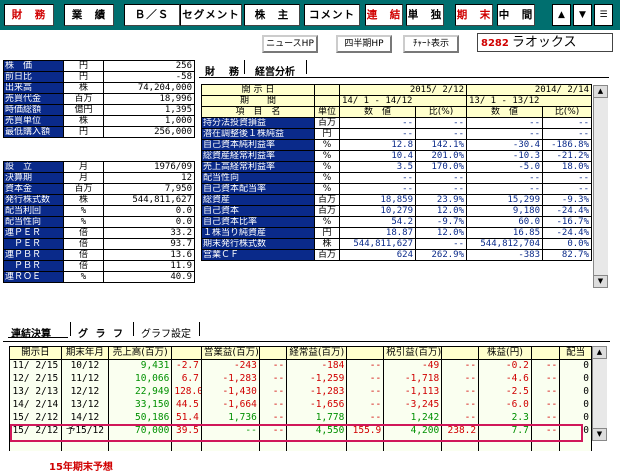 The image size is (620, 473). I want to click on tab-standalone: 単 独, so click(425, 15).